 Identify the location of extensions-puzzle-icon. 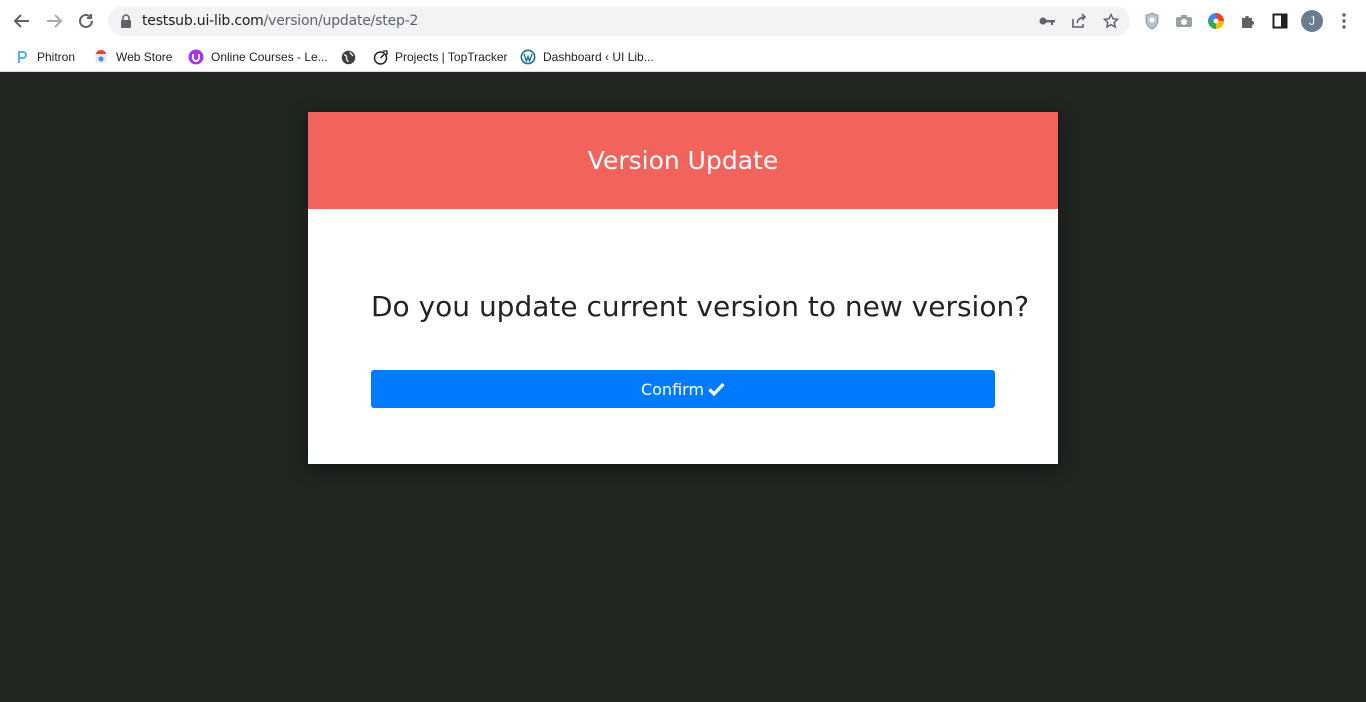
(1248, 21).